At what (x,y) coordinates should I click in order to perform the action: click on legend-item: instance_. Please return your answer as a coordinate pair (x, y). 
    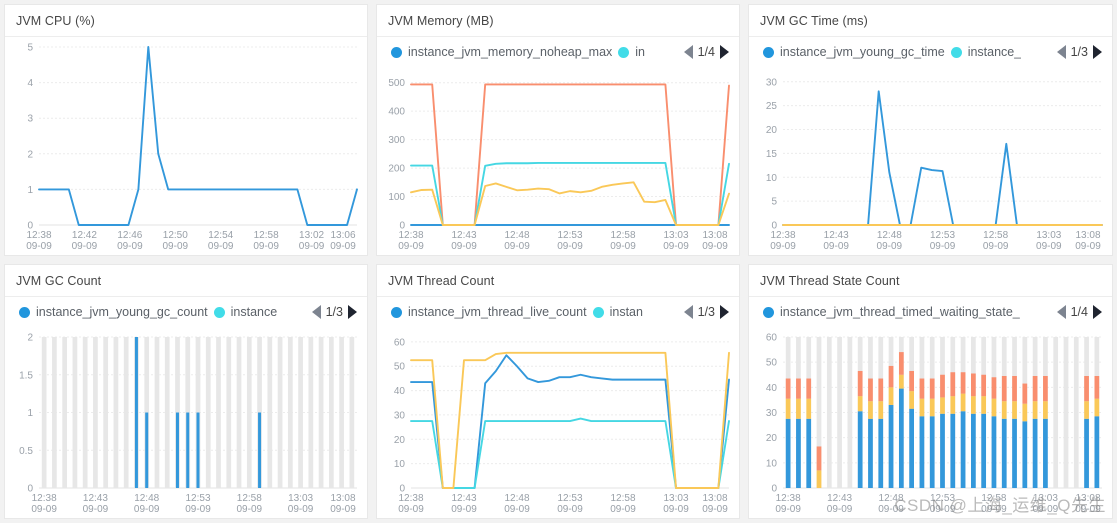
    Looking at the image, I should click on (986, 52).